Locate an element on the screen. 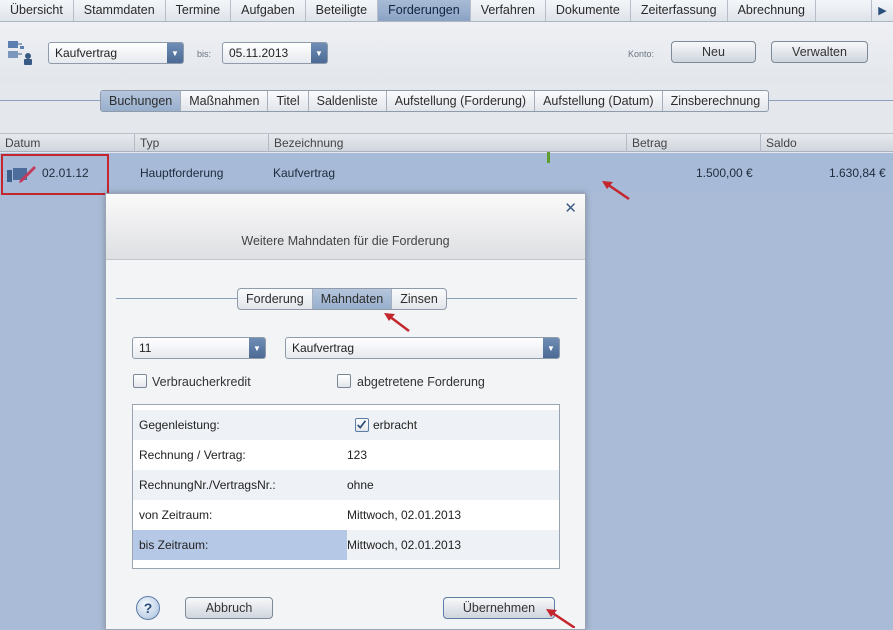 The height and width of the screenshot is (630, 893). assigned-claim-checkbox is located at coordinates (344, 381).